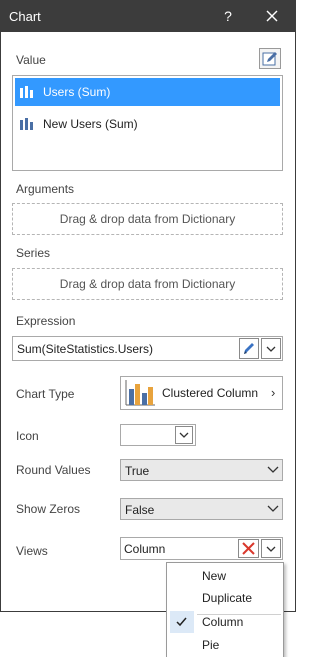 This screenshot has width=320, height=657. I want to click on pencil-icon, so click(249, 348).